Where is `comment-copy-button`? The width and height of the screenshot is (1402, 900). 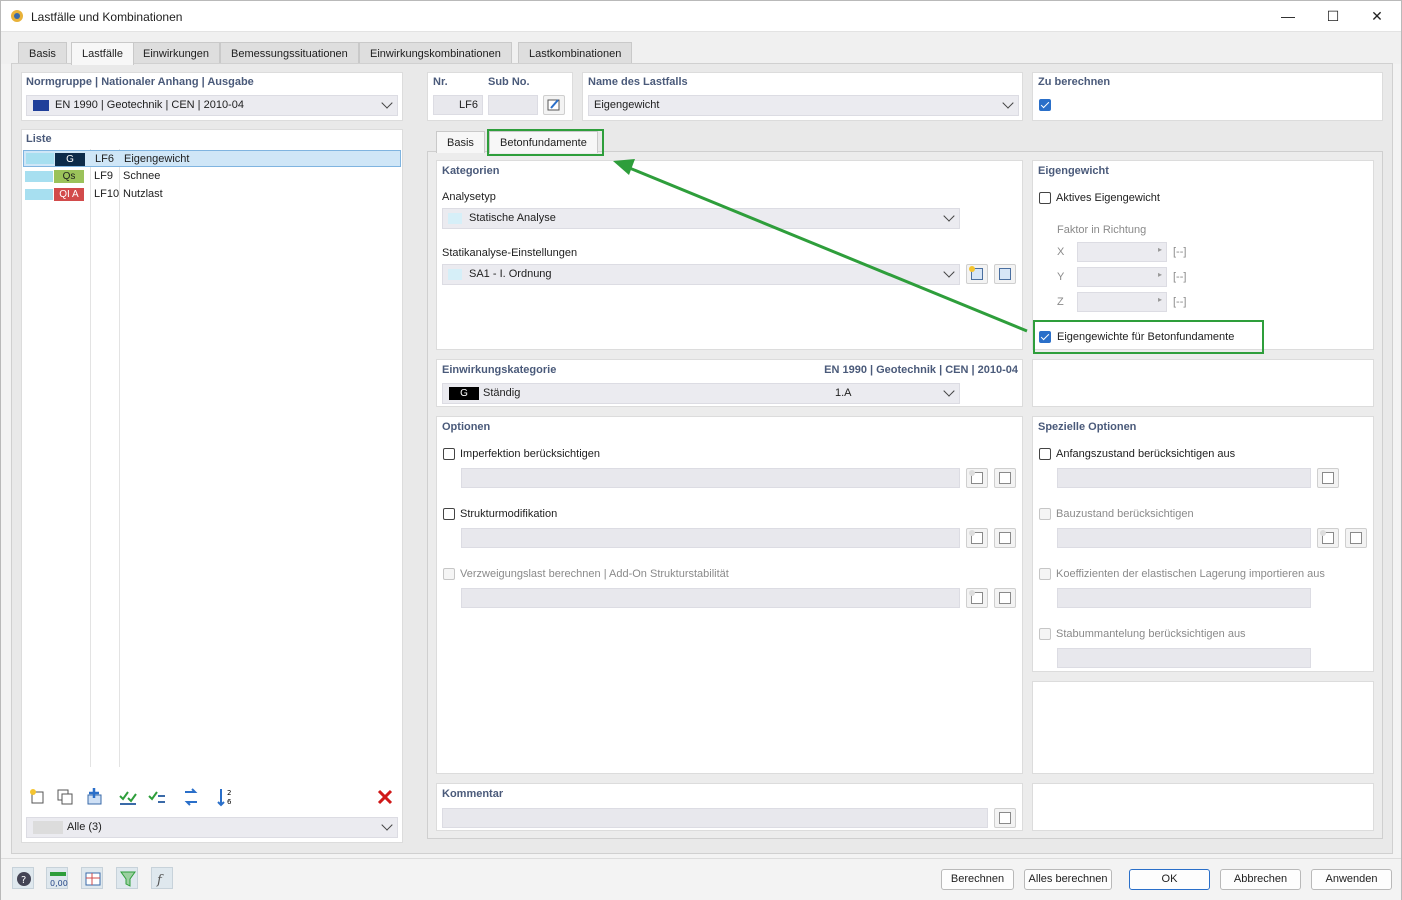
comment-copy-button is located at coordinates (1005, 818).